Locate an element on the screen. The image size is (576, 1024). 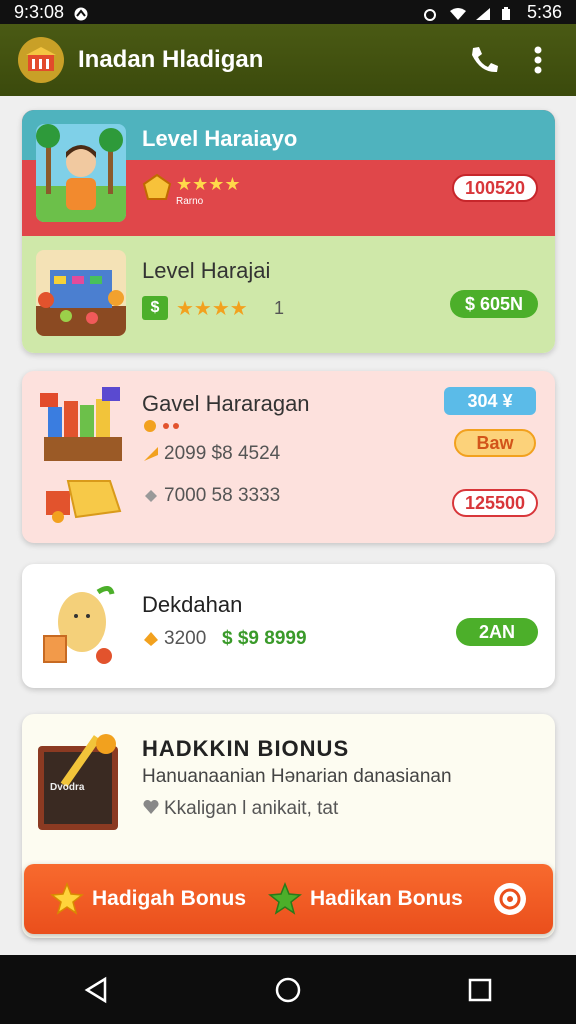
level-2-value-pill: $ 605N is located at coordinates (494, 304).